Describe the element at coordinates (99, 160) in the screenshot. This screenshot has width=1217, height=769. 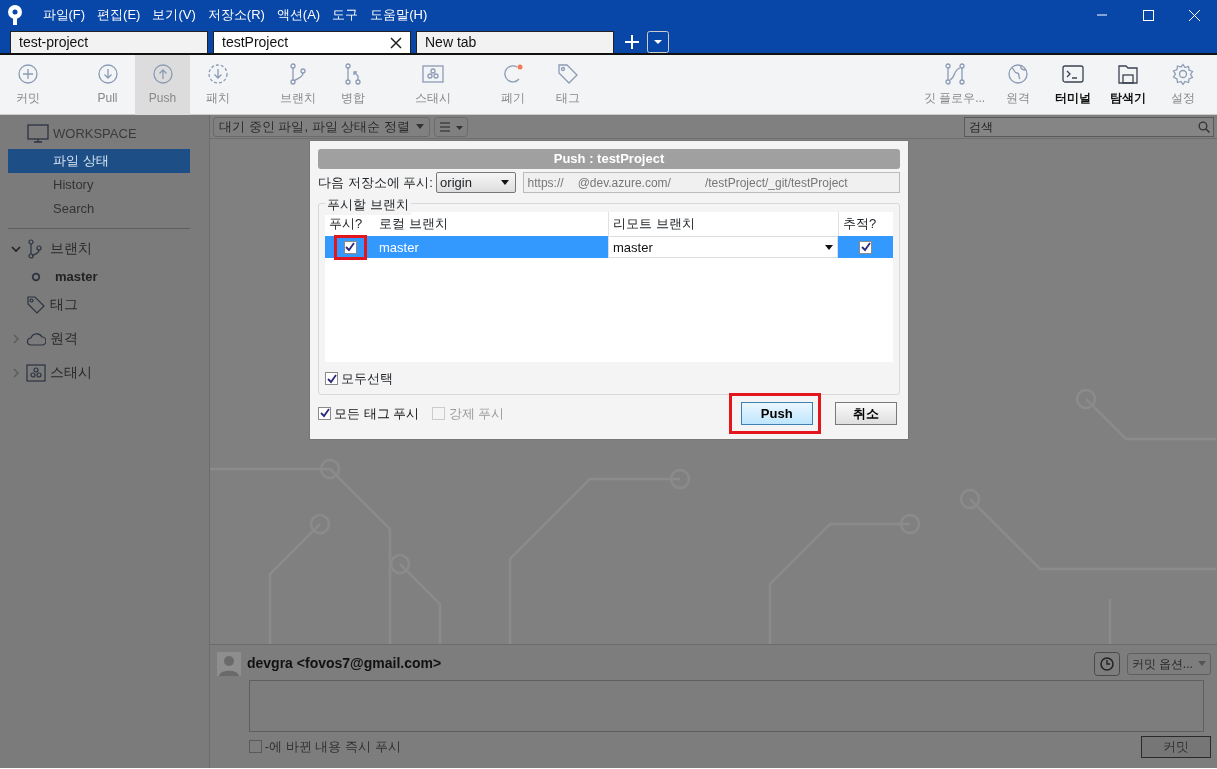
I see `sidebar-item: 파일 상태` at that location.